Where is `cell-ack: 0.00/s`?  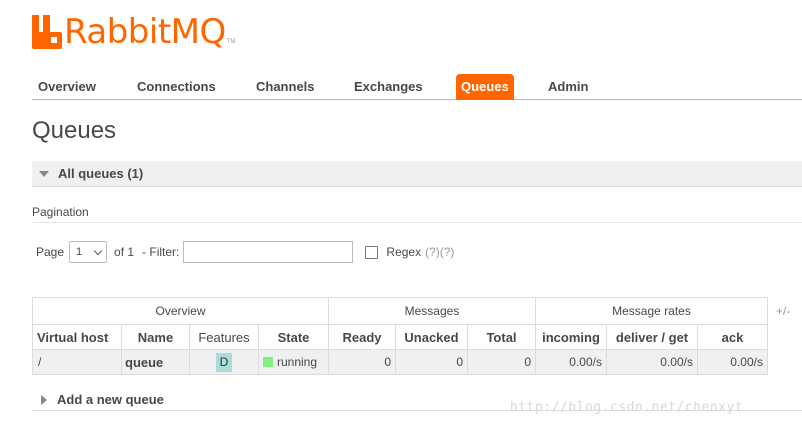
cell-ack: 0.00/s is located at coordinates (732, 362).